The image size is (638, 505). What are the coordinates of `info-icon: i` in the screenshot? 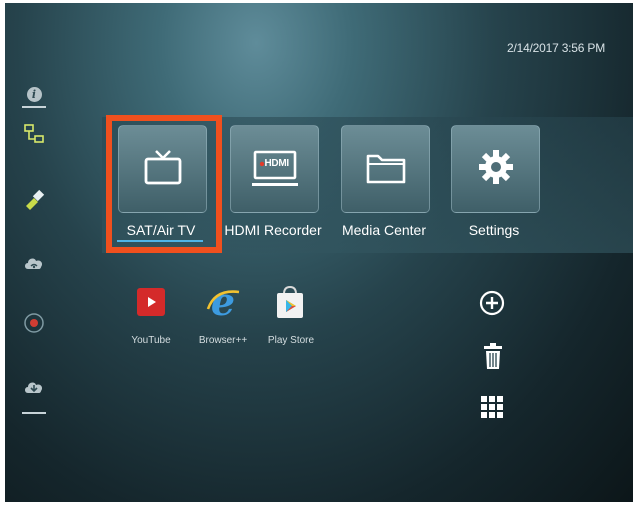 It's located at (34, 94).